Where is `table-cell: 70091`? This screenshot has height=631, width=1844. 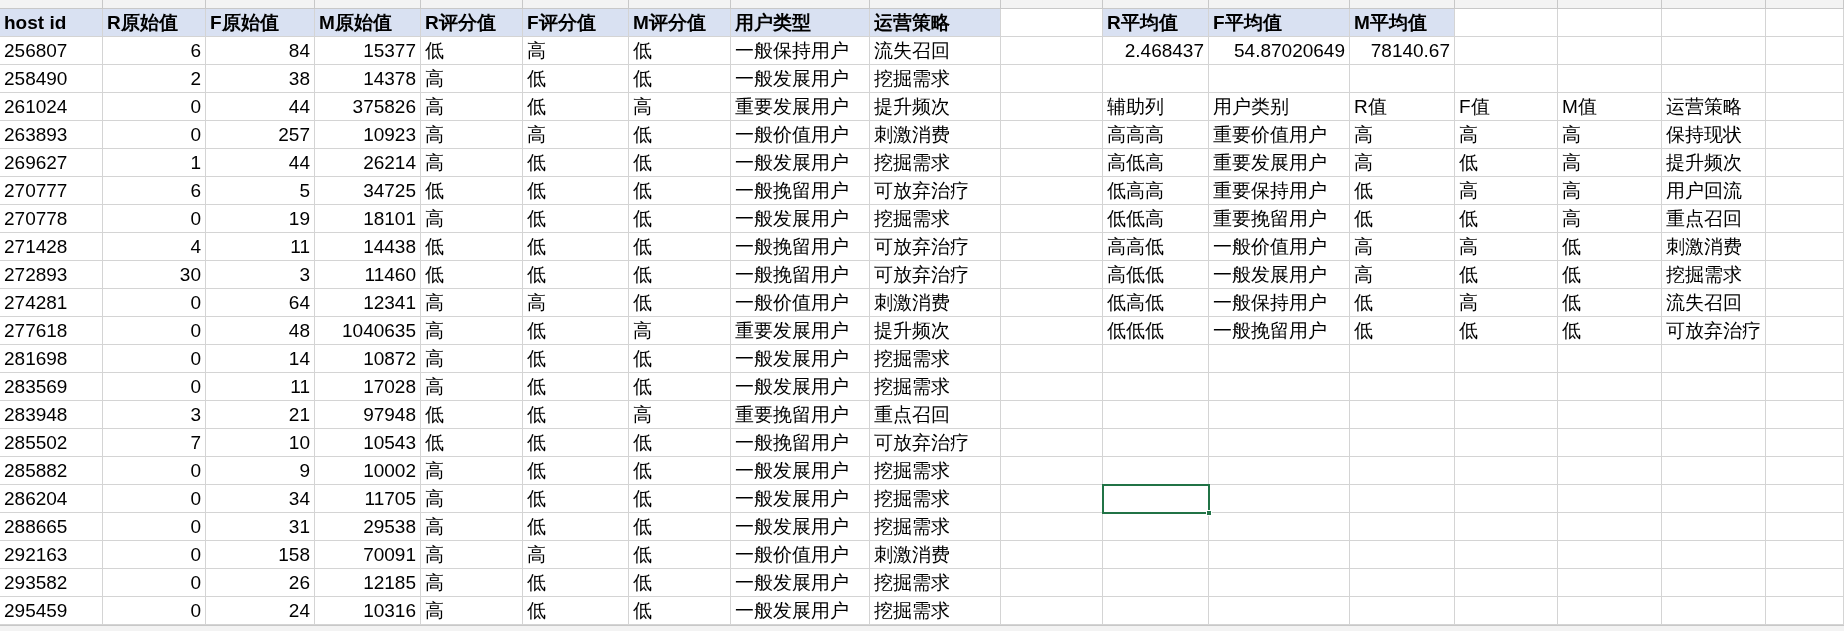
table-cell: 70091 is located at coordinates (368, 555).